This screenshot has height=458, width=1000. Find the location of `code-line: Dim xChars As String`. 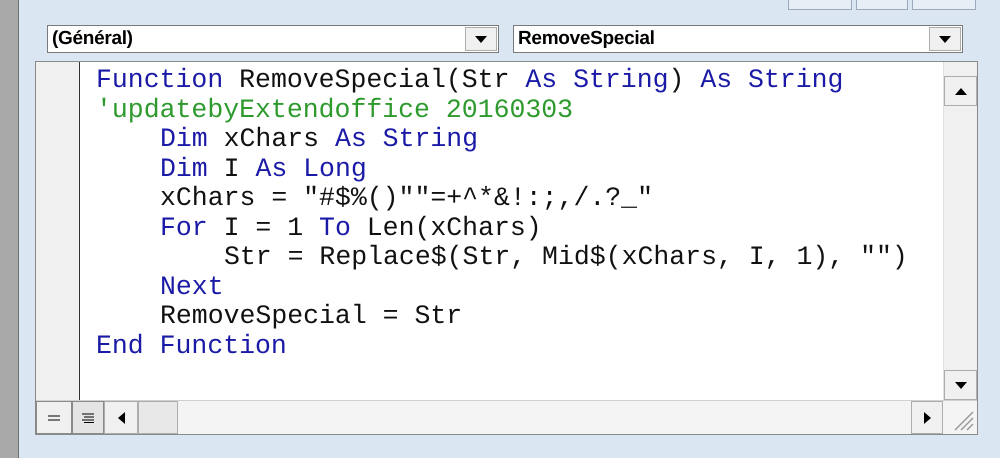

code-line: Dim xChars As String is located at coordinates (319, 139).